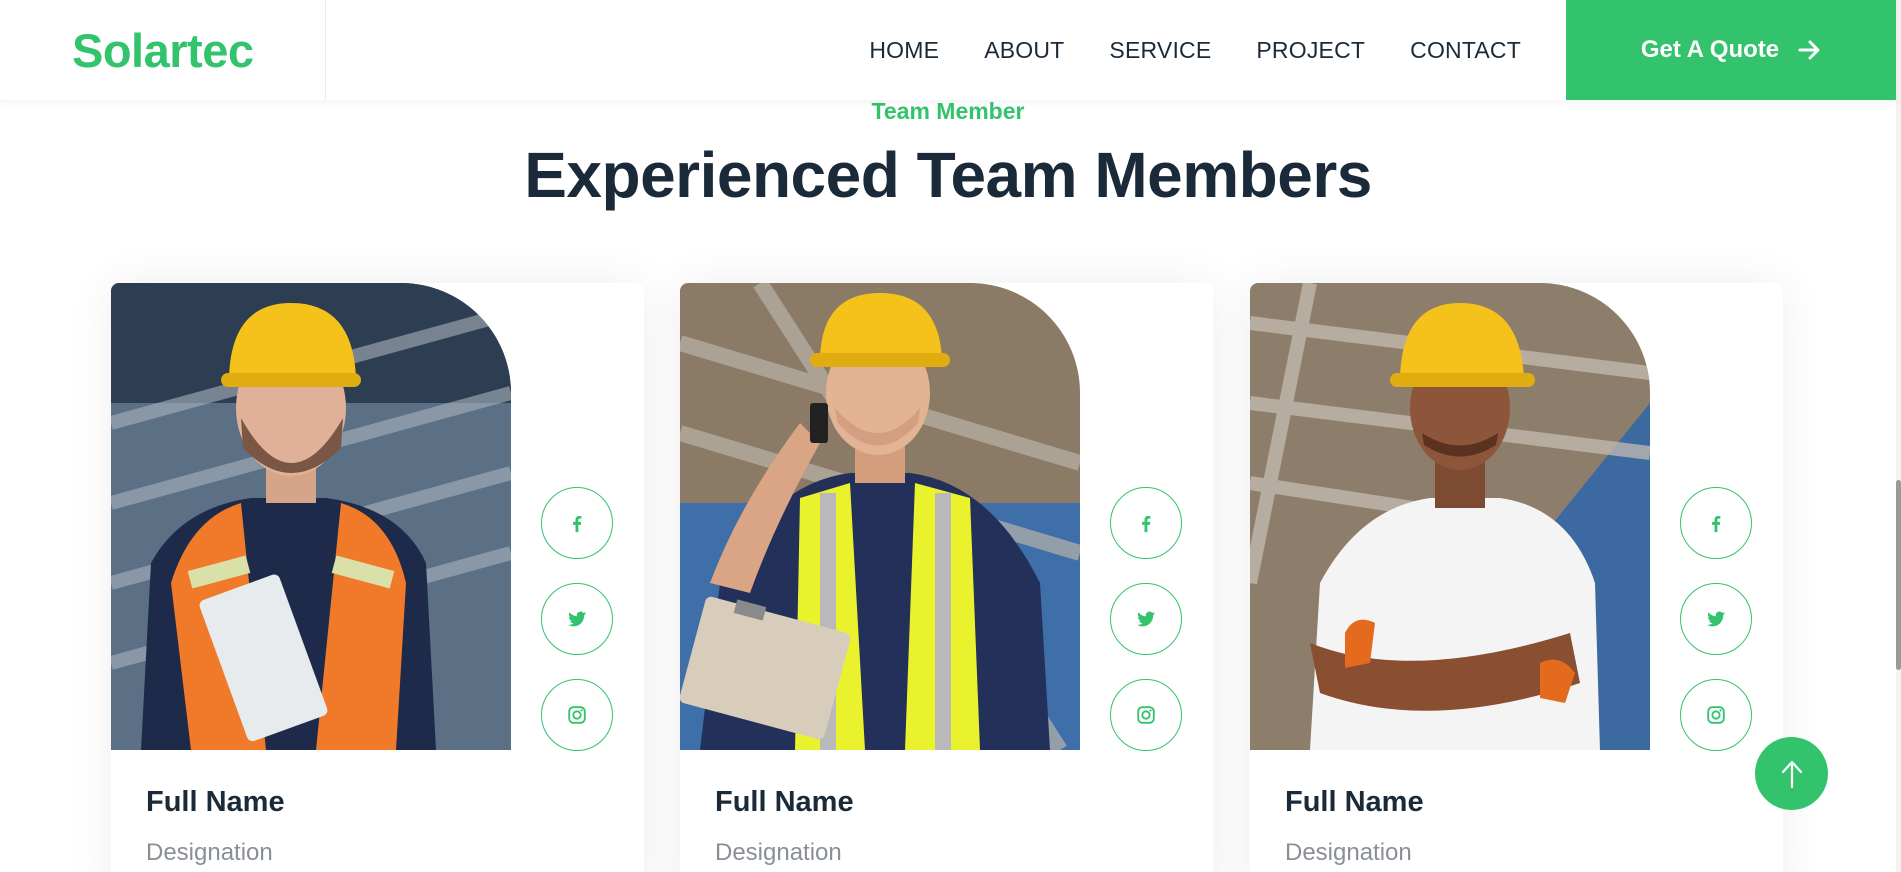  Describe the element at coordinates (948, 175) in the screenshot. I see `section-title: Experienced Team Members` at that location.